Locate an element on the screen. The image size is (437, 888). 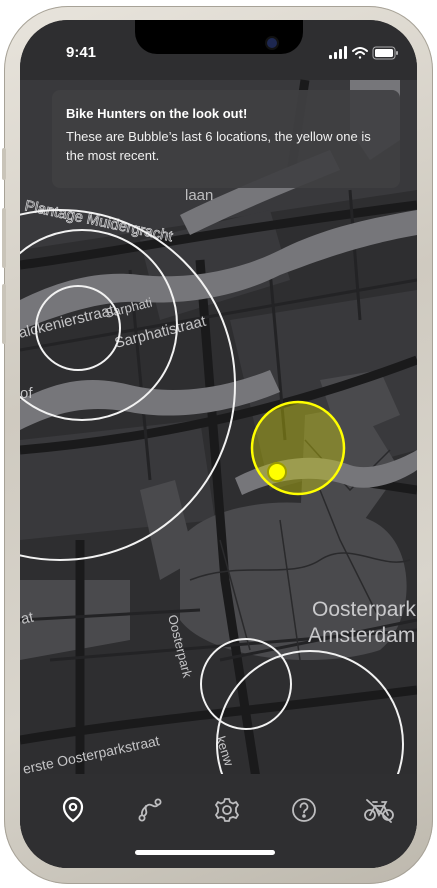
tab-bike is located at coordinates (379, 810).